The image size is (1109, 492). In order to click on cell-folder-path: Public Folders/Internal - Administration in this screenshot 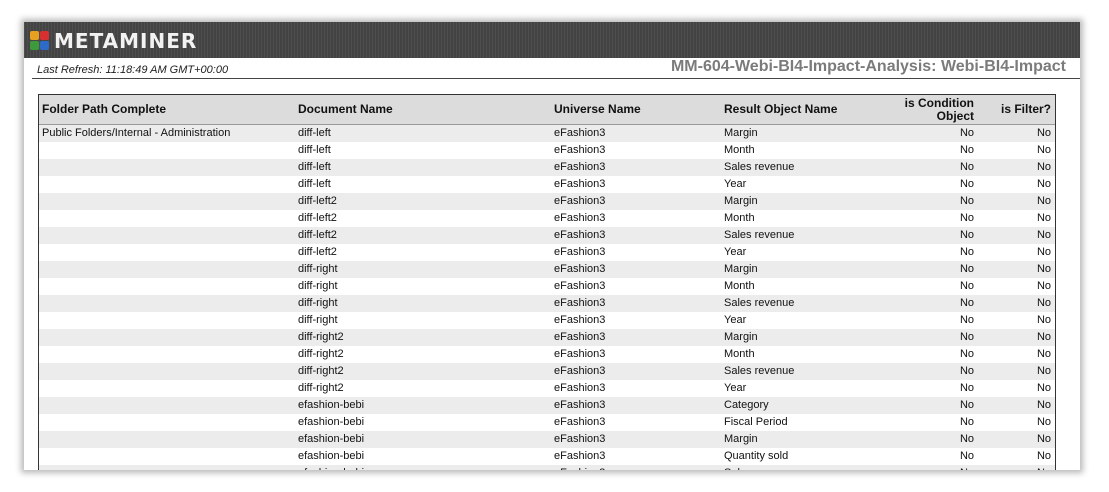, I will do `click(136, 133)`.